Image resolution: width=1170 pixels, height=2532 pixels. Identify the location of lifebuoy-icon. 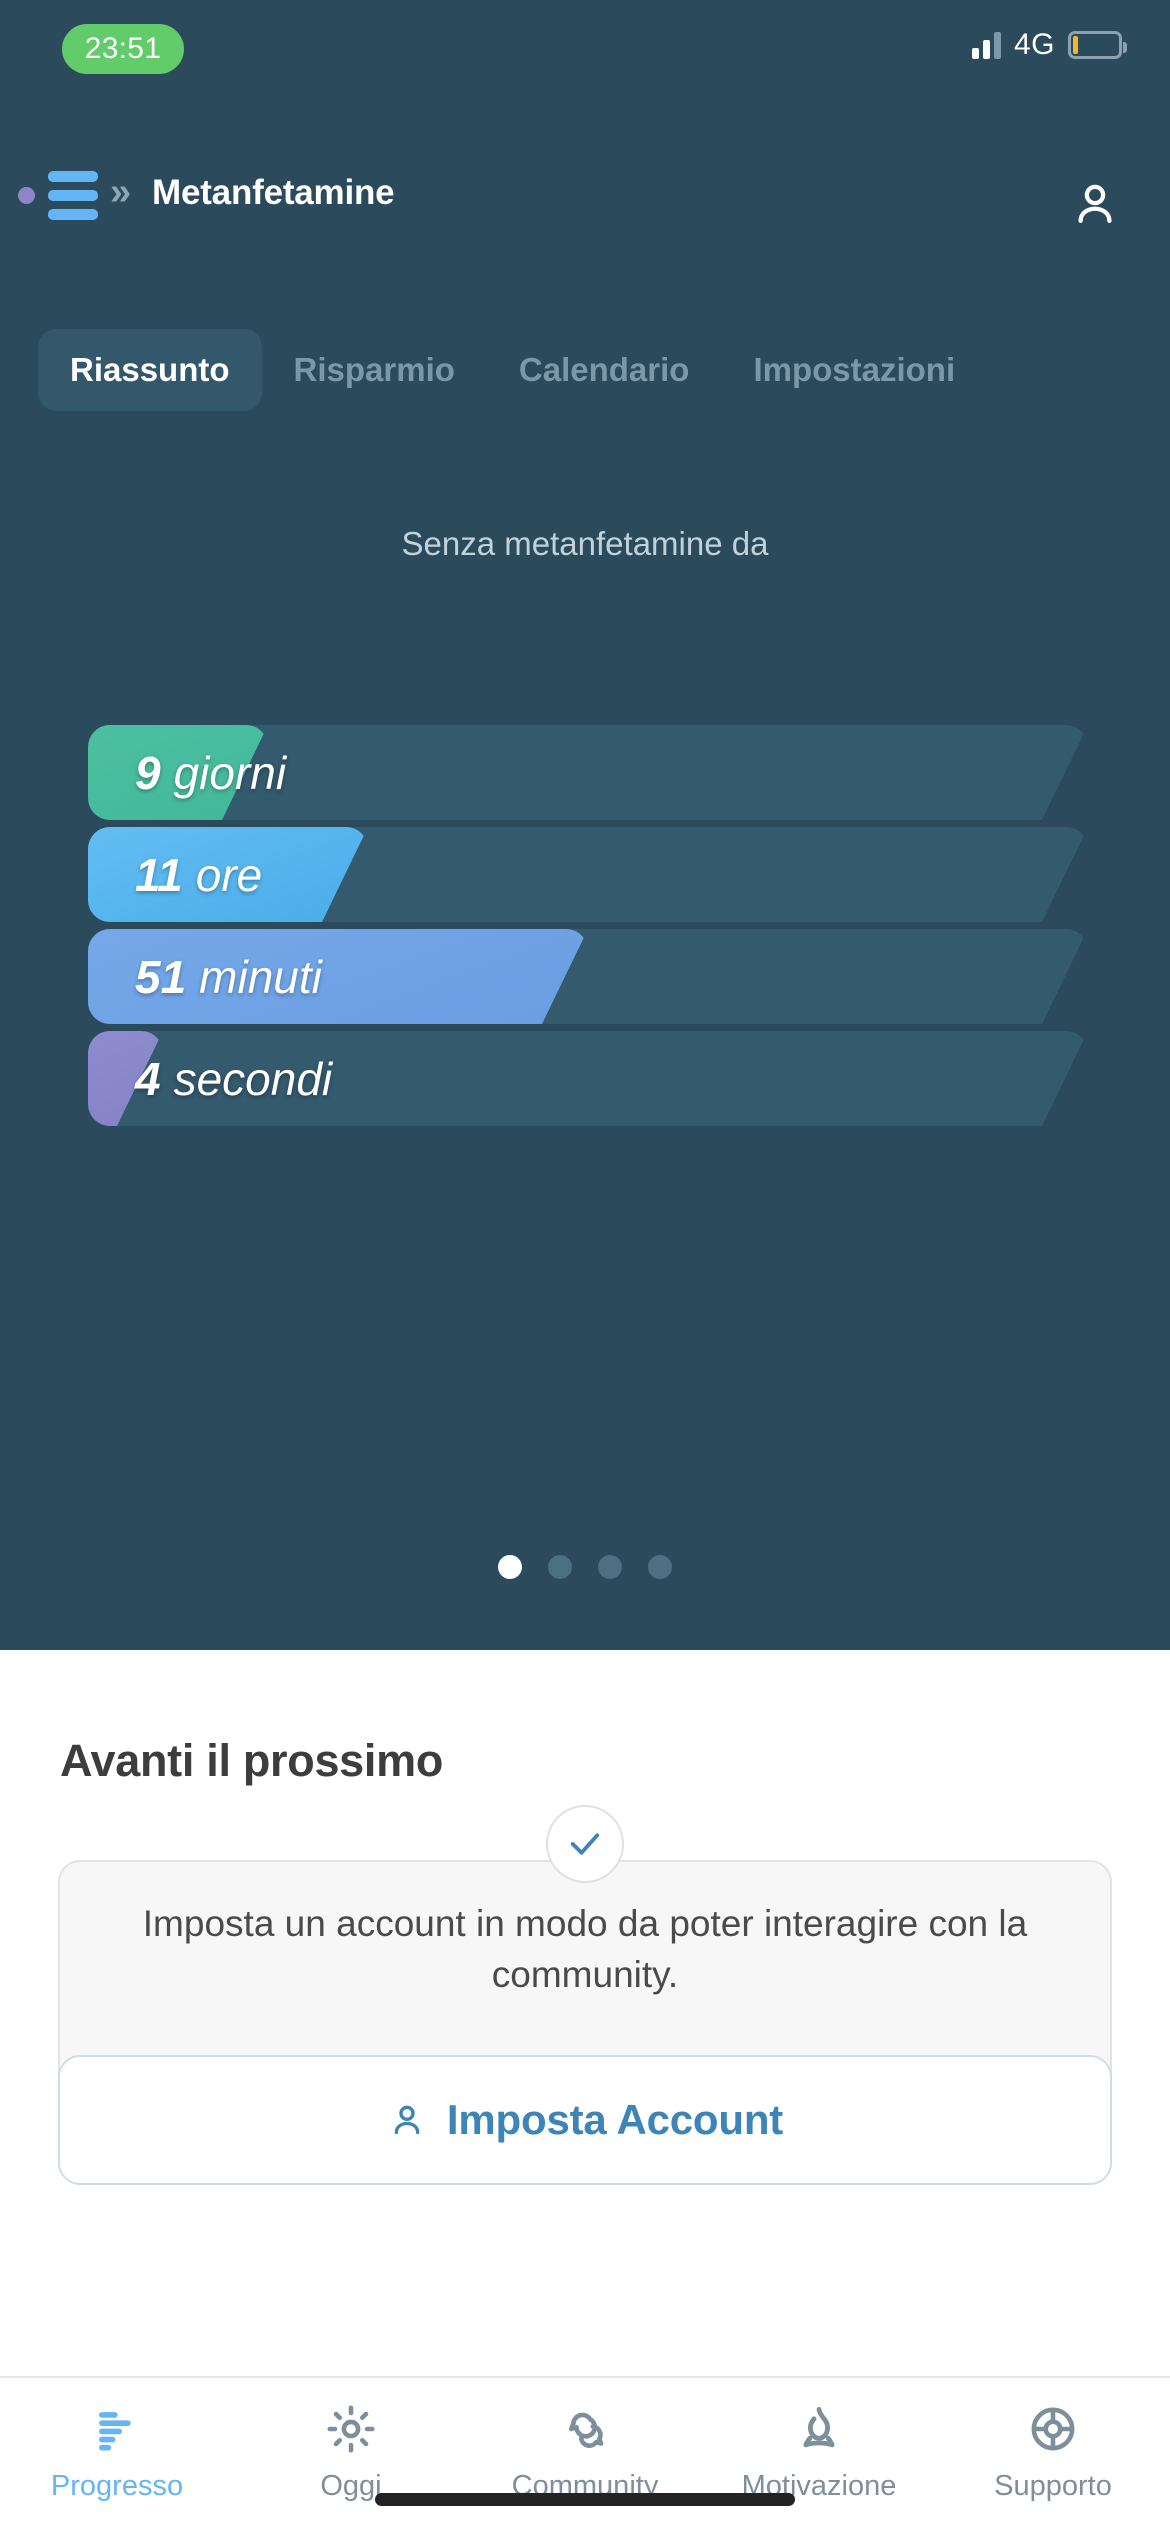
(1053, 2429).